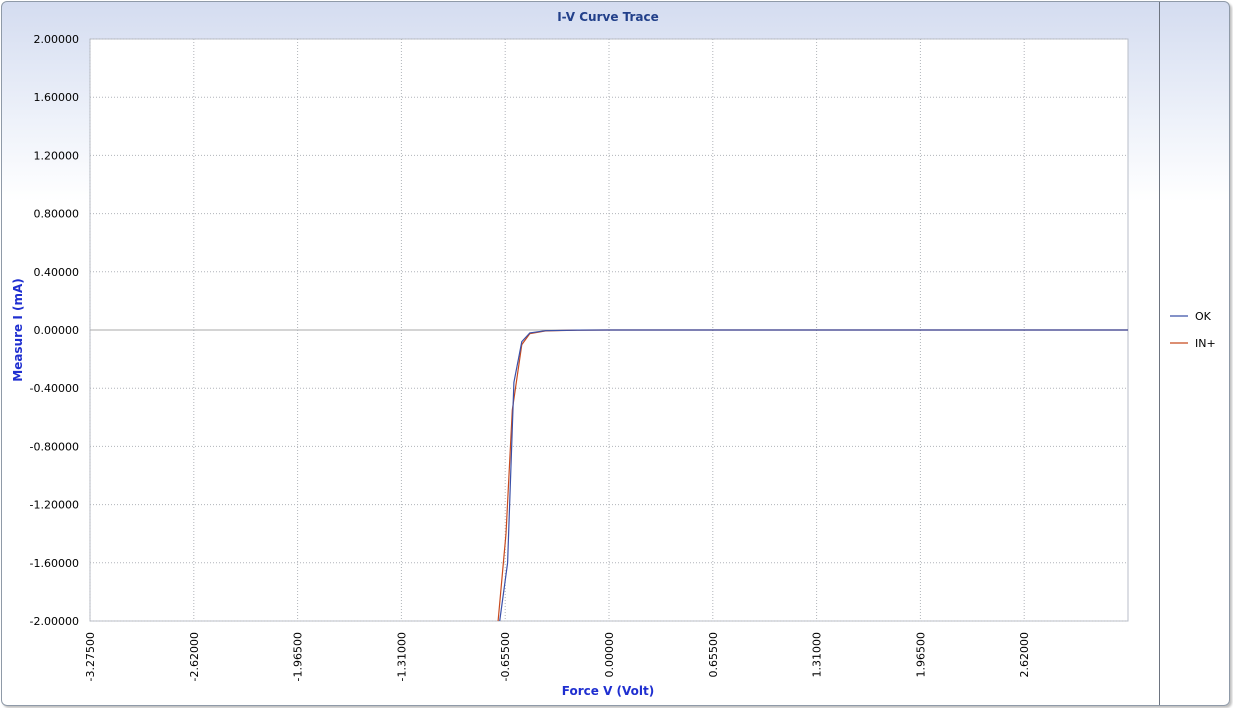 The image size is (1233, 708). I want to click on x-tick-label: 0.65500, so click(713, 655).